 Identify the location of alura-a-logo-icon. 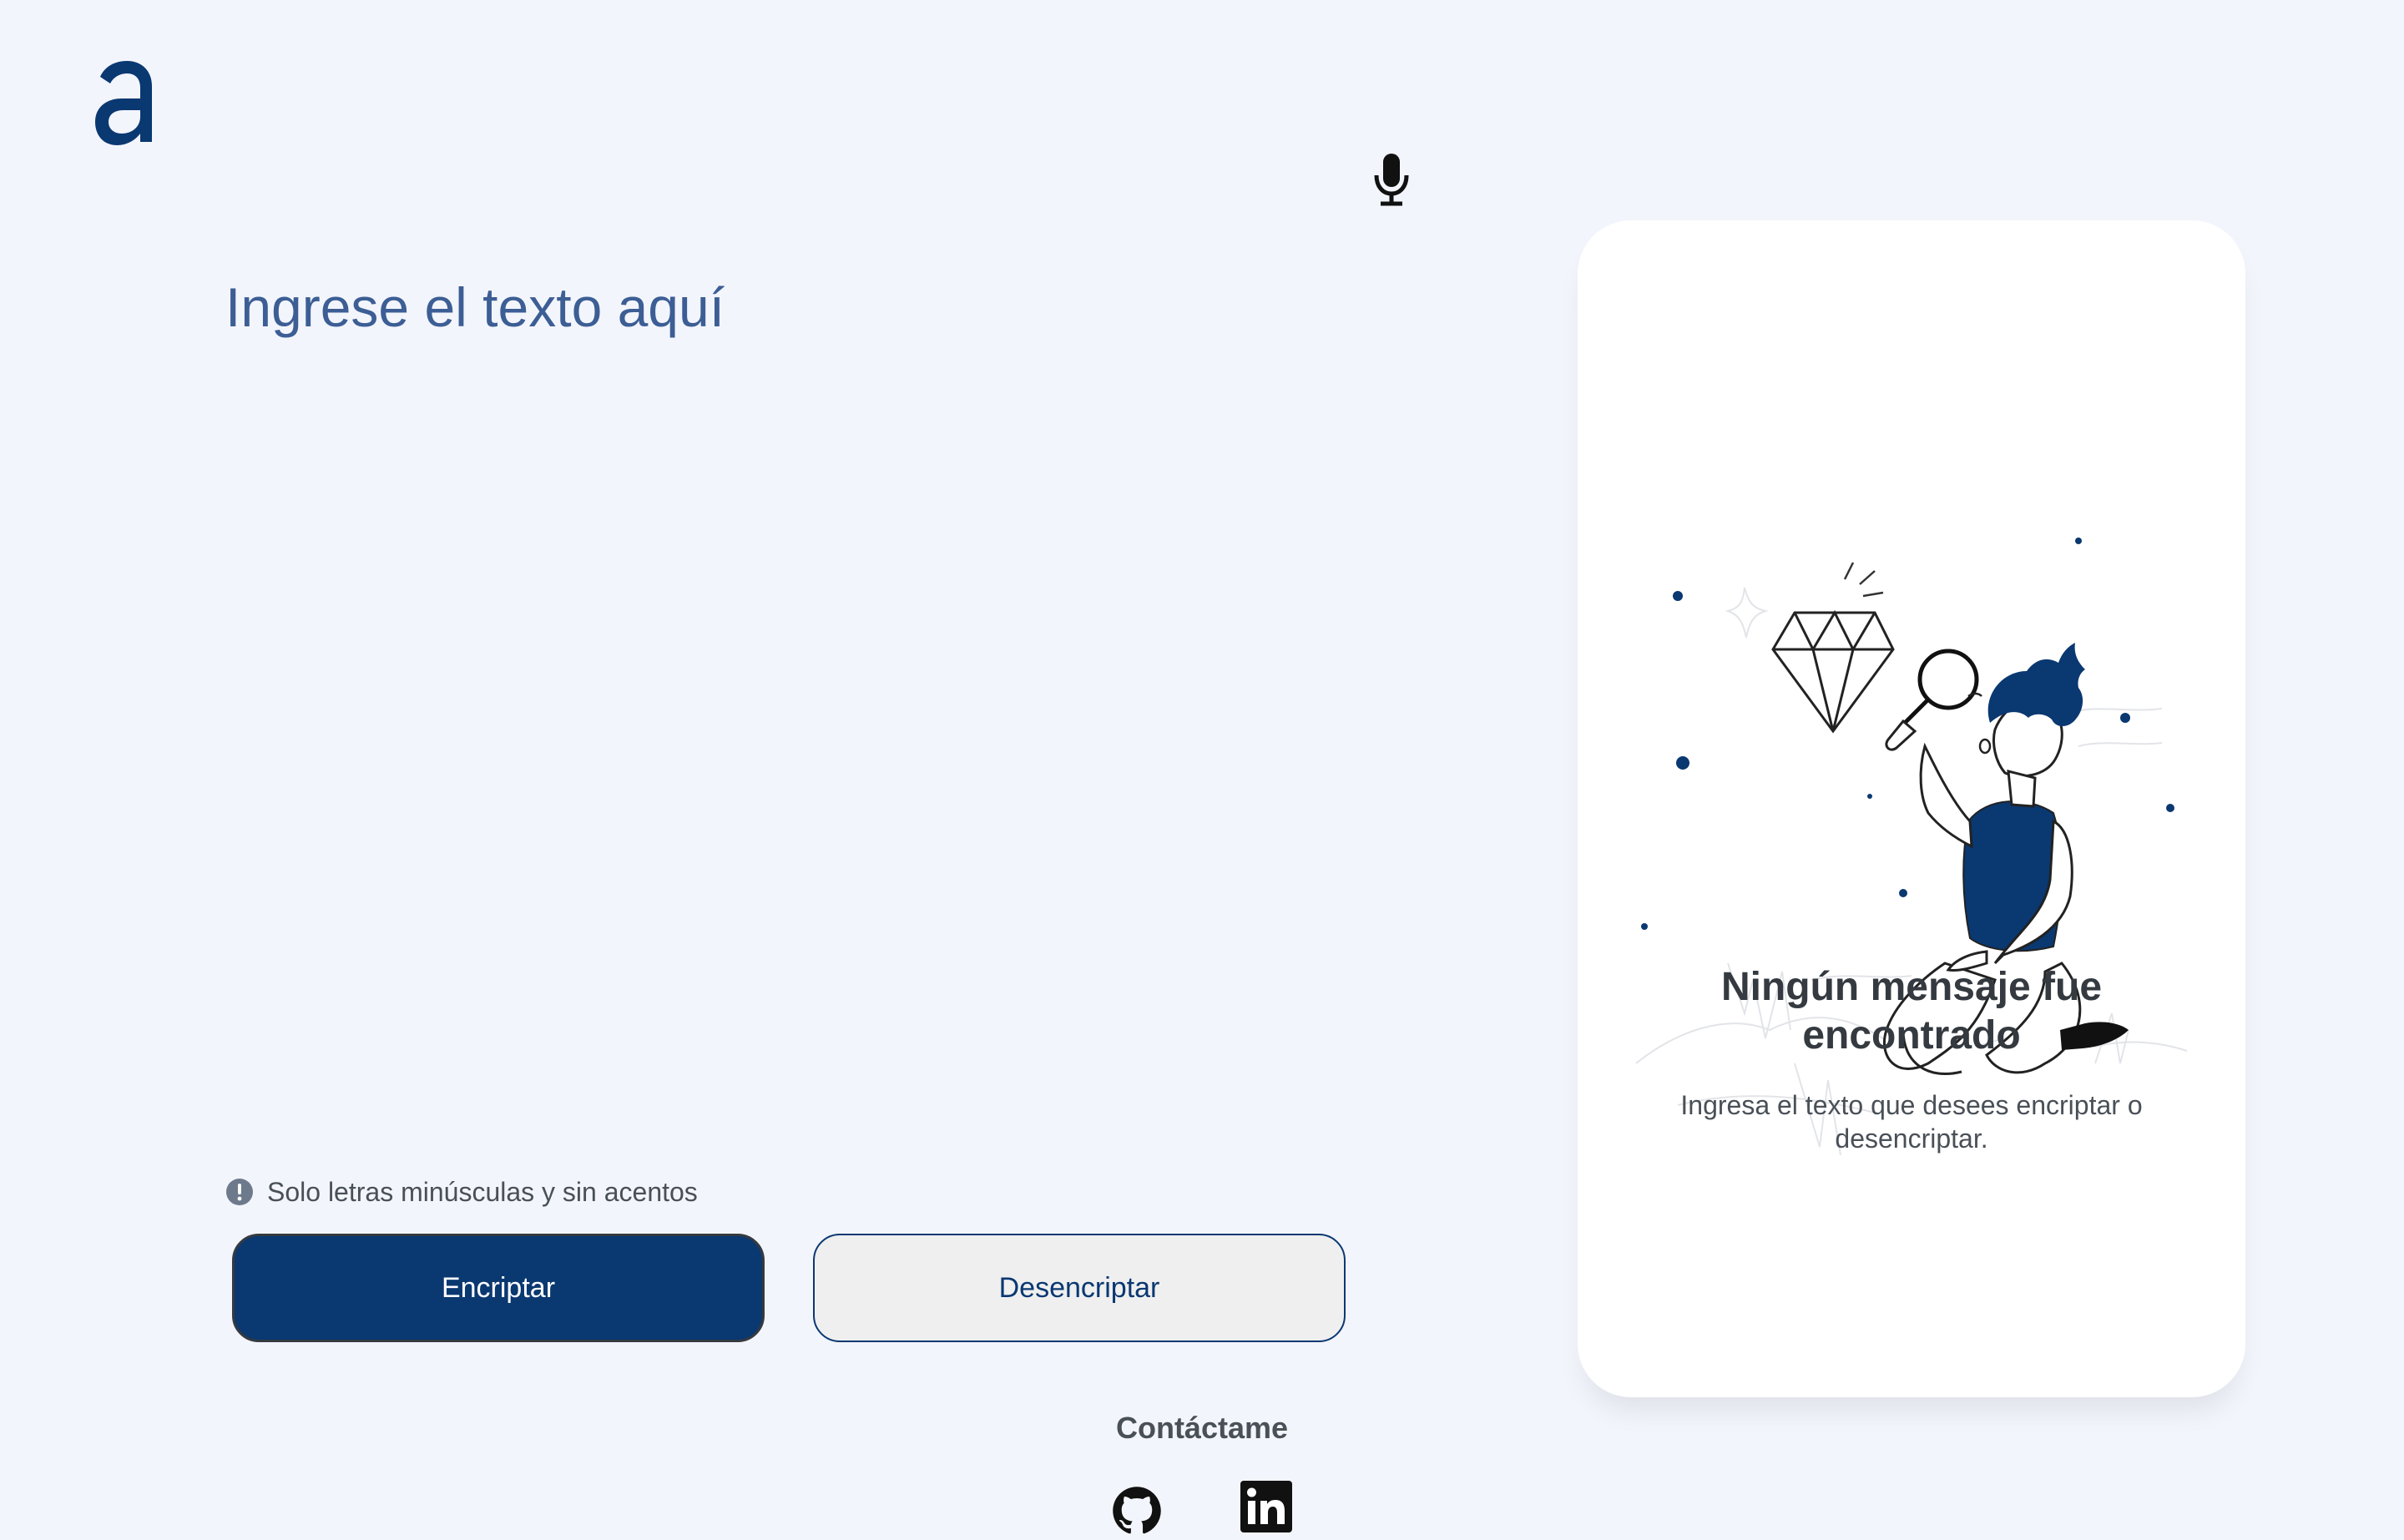
(124, 103).